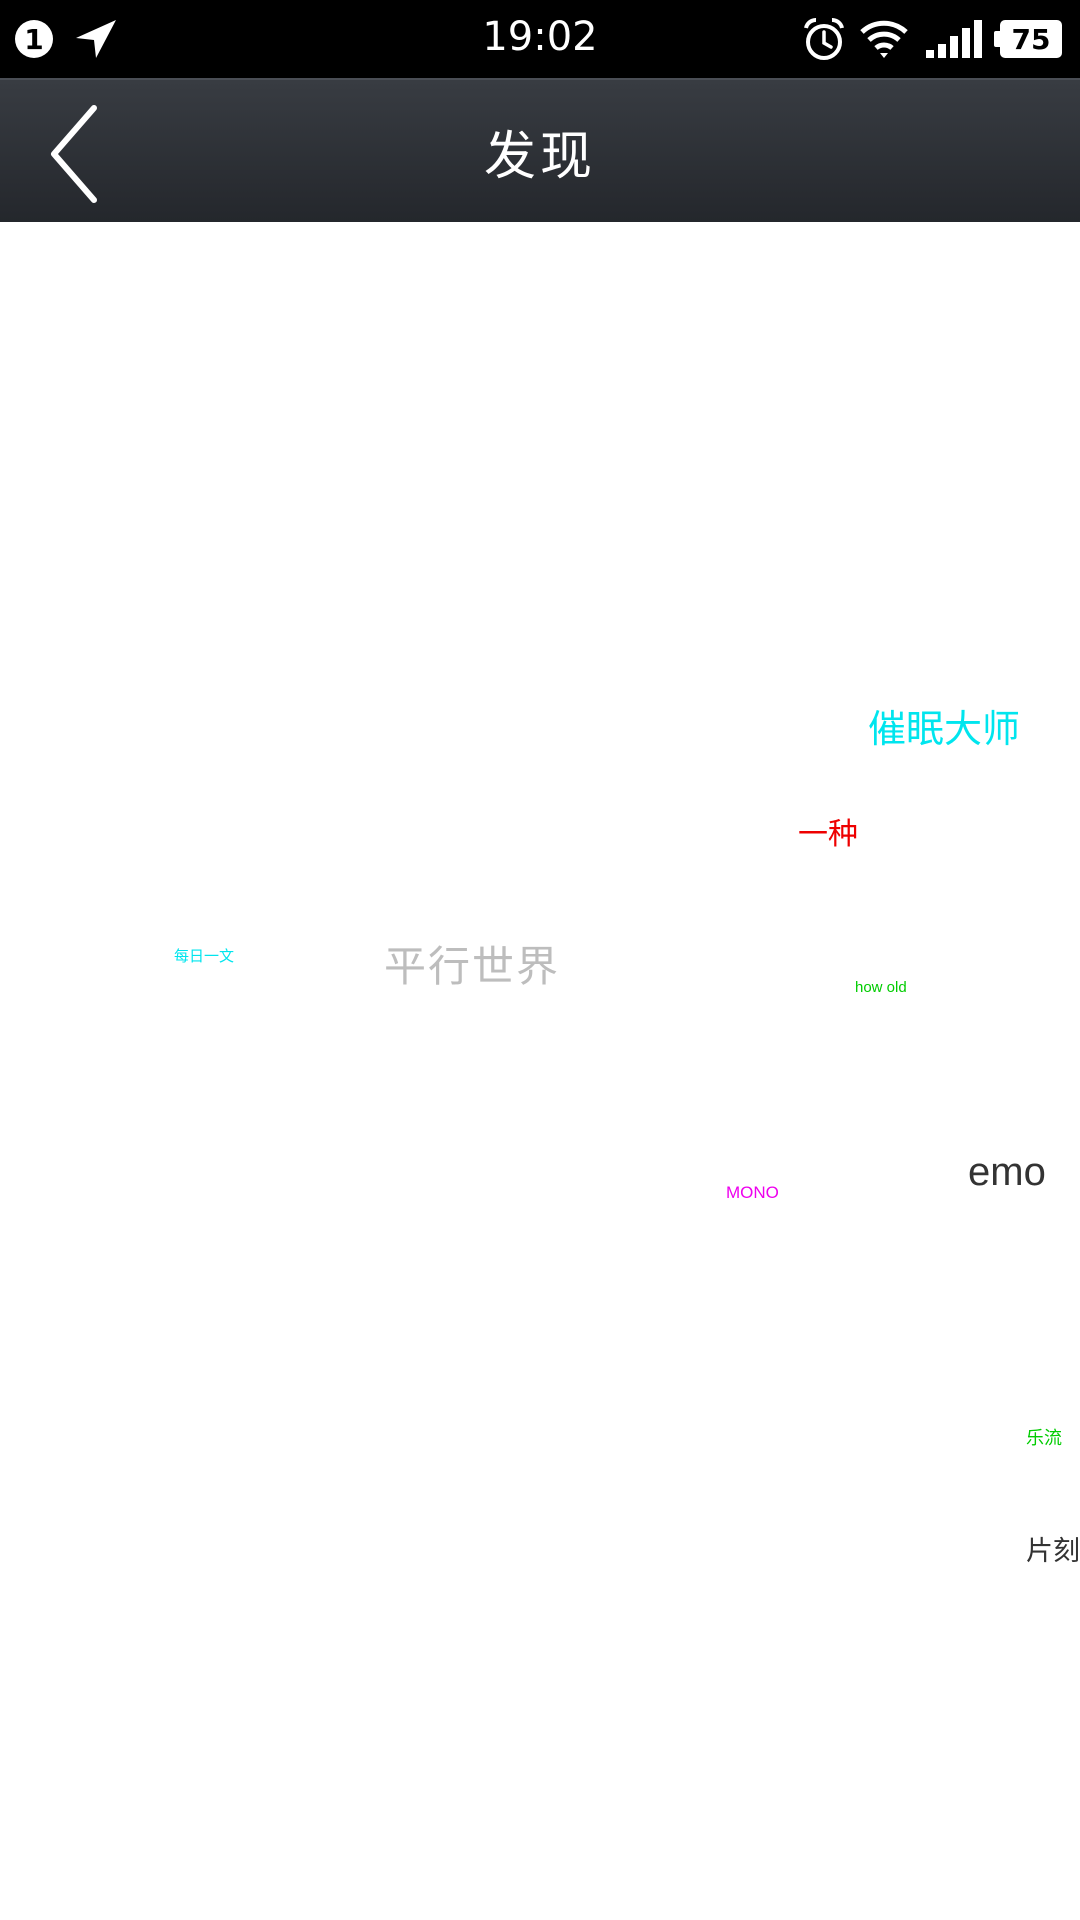  What do you see at coordinates (752, 1192) in the screenshot?
I see `tag-mono: MONO` at bounding box center [752, 1192].